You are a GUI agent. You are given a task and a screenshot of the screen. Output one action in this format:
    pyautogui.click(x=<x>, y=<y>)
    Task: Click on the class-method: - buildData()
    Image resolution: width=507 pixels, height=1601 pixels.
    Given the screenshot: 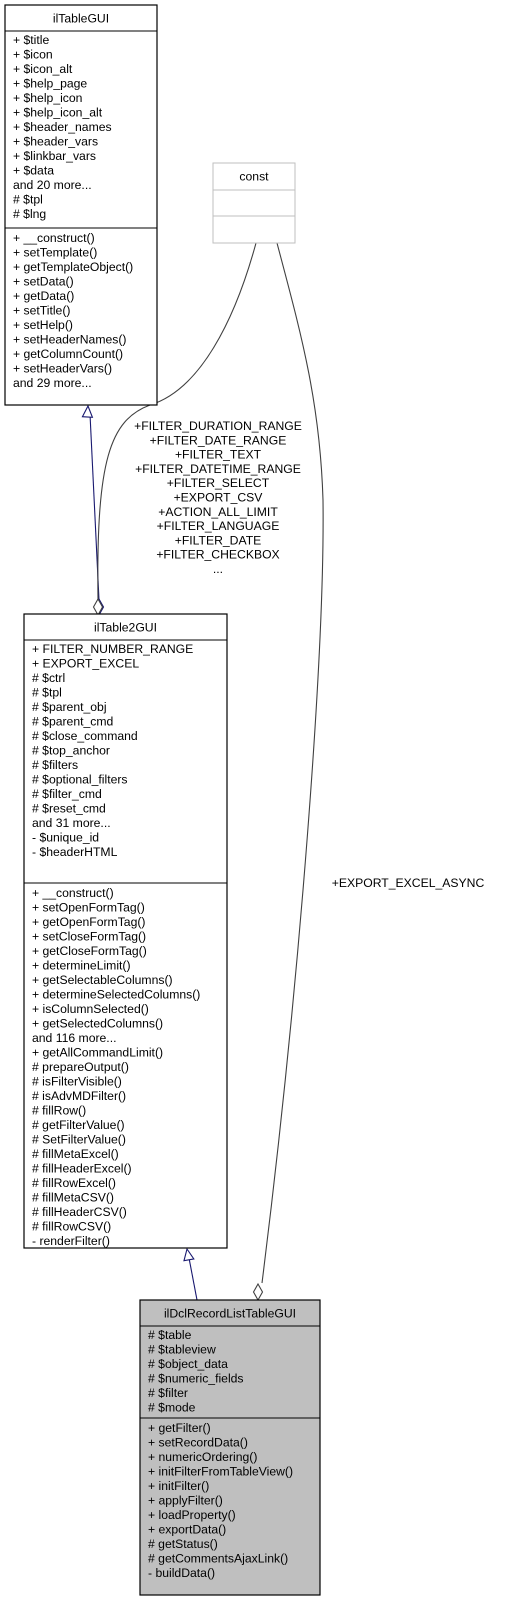 What is the action you would take?
    pyautogui.click(x=181, y=1573)
    